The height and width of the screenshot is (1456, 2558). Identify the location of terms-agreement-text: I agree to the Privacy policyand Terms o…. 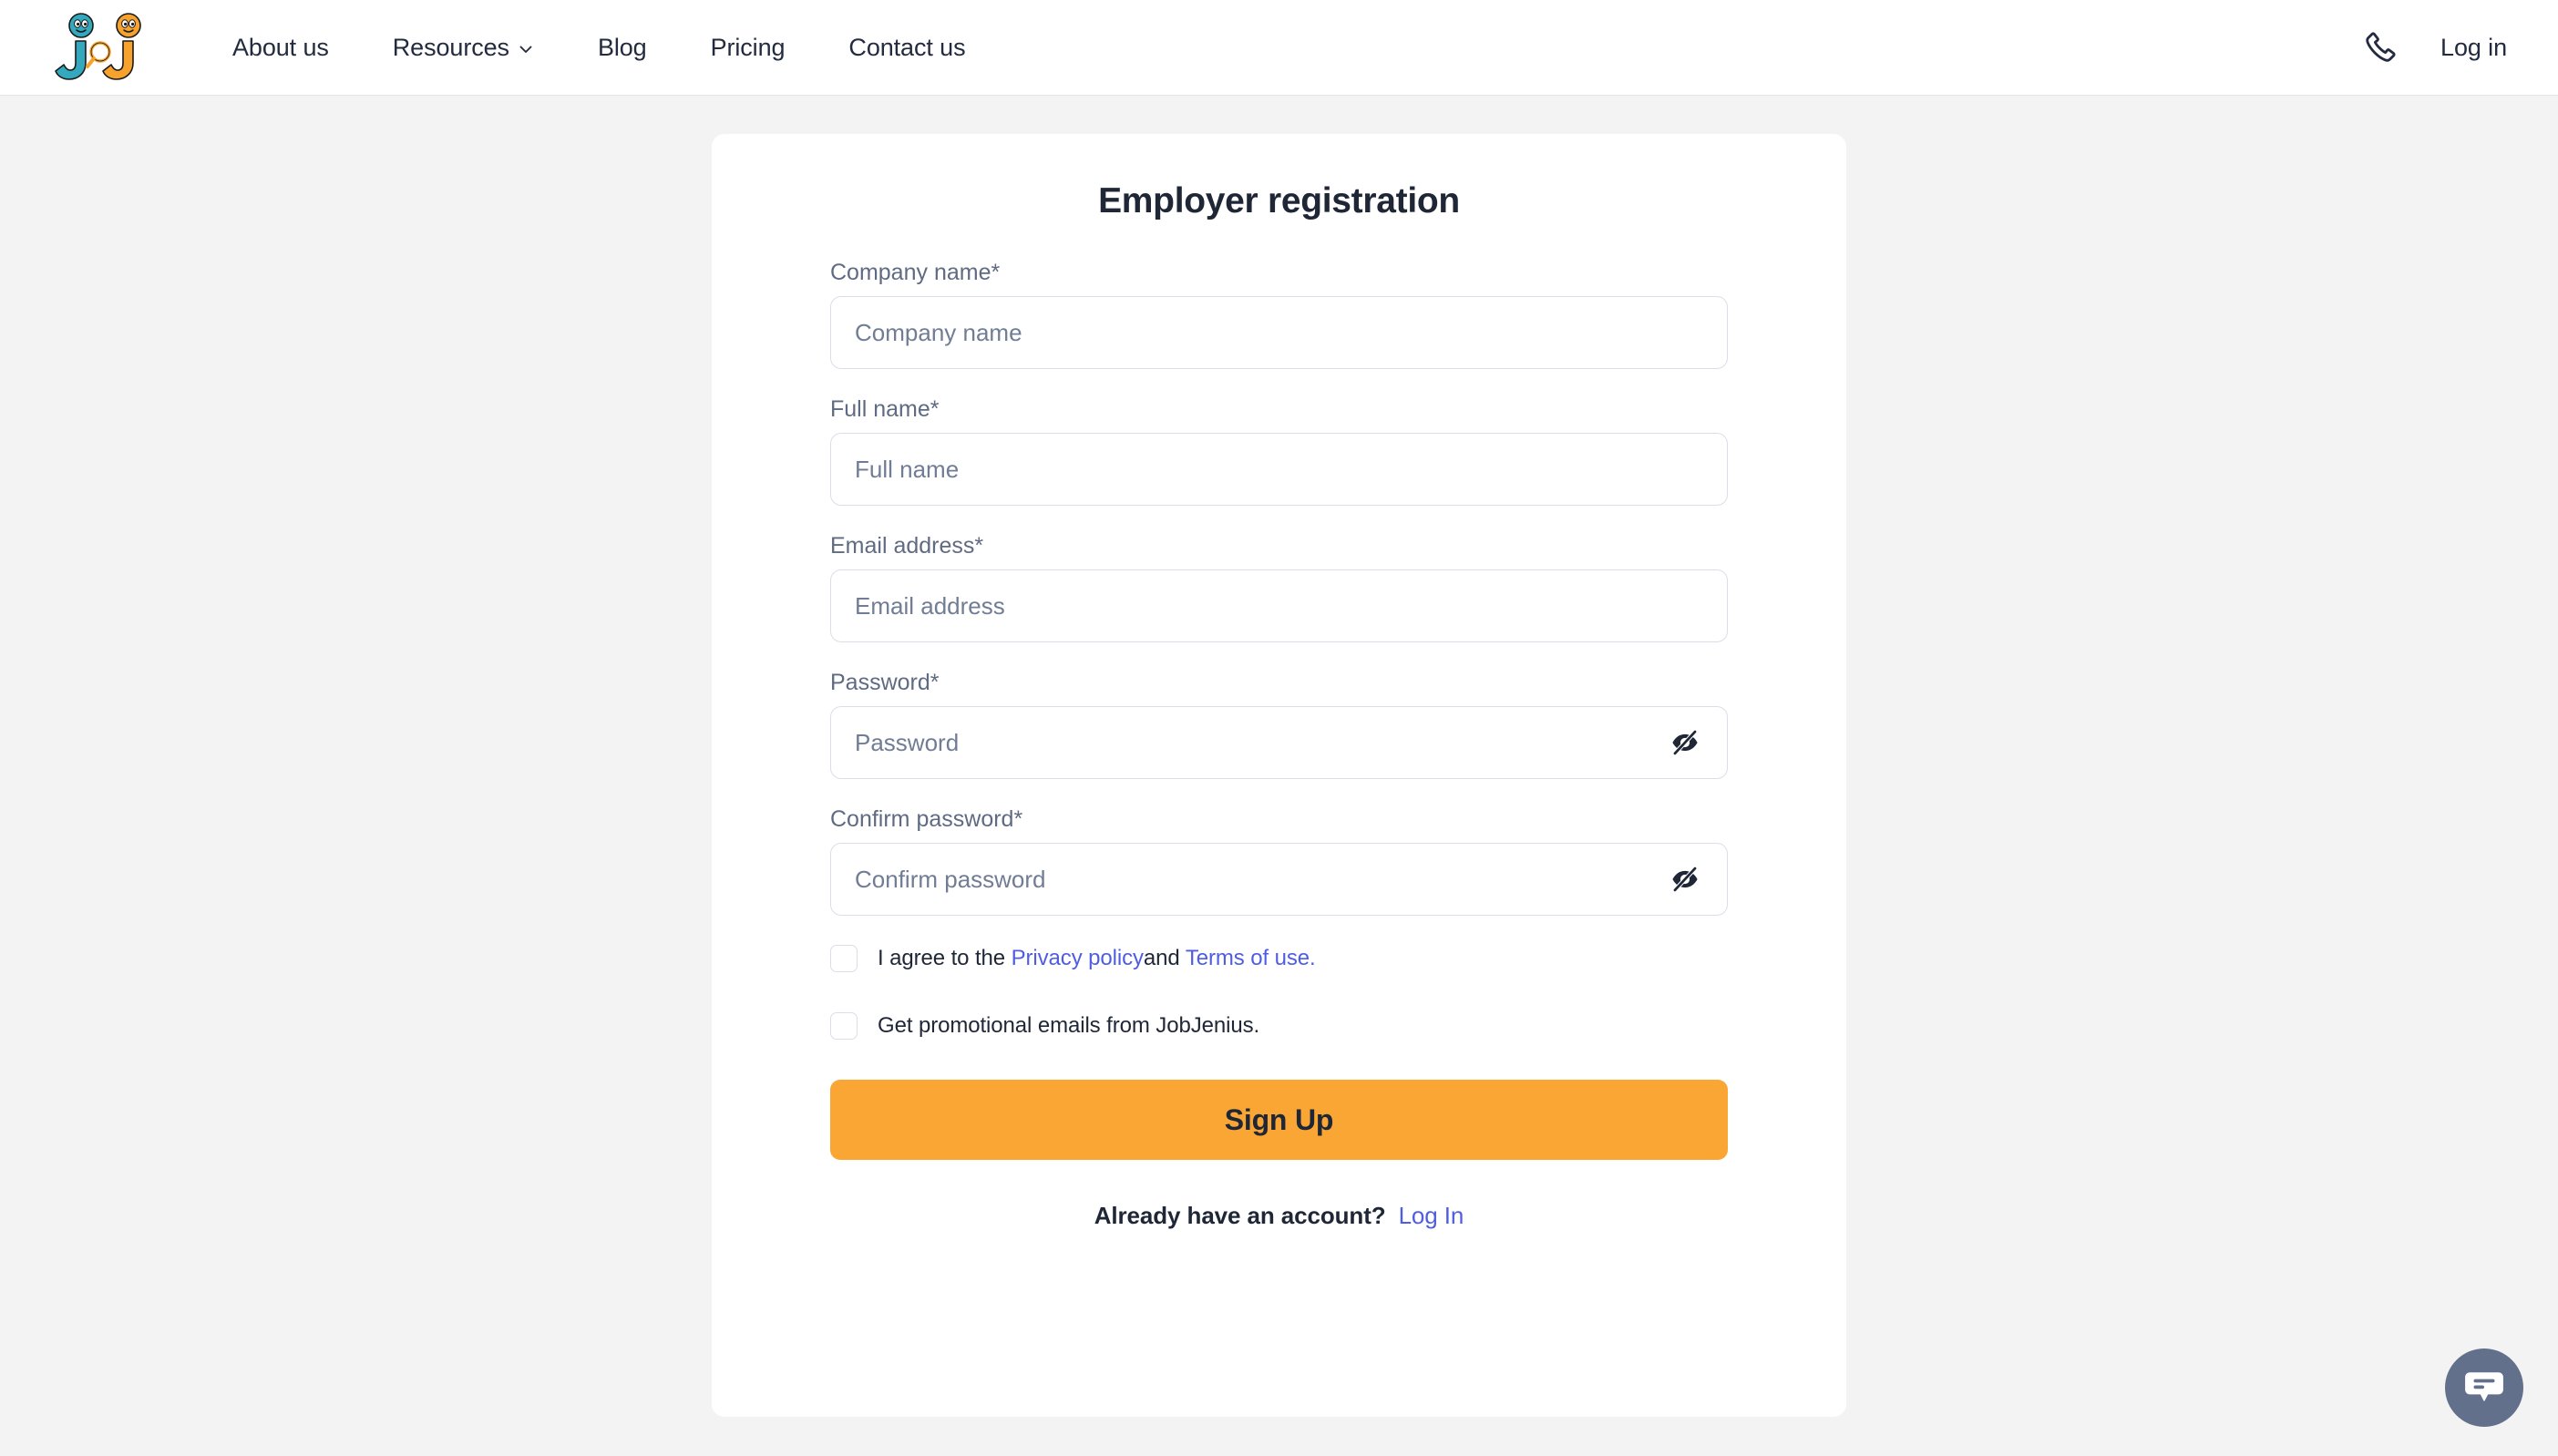
(1097, 958).